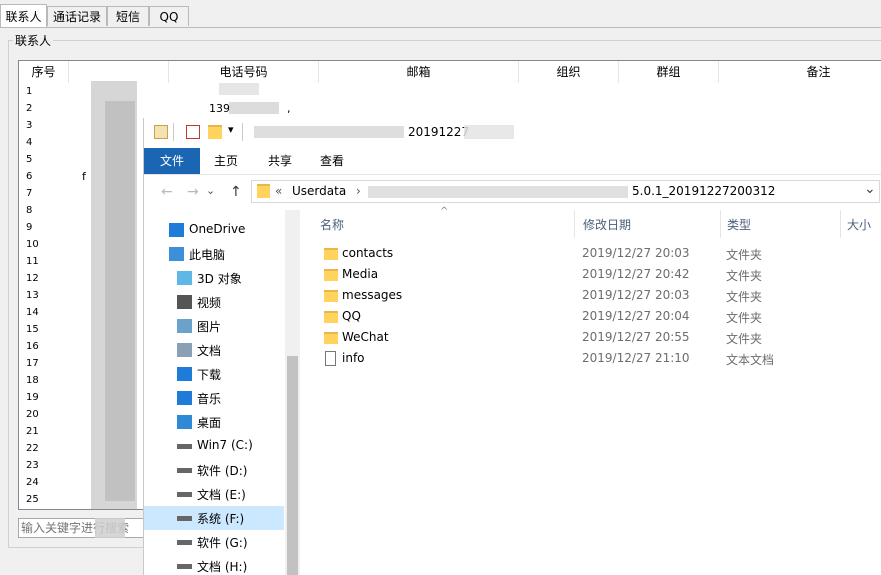 This screenshot has height=575, width=881. Describe the element at coordinates (32, 397) in the screenshot. I see `contact-row-index: 19` at that location.